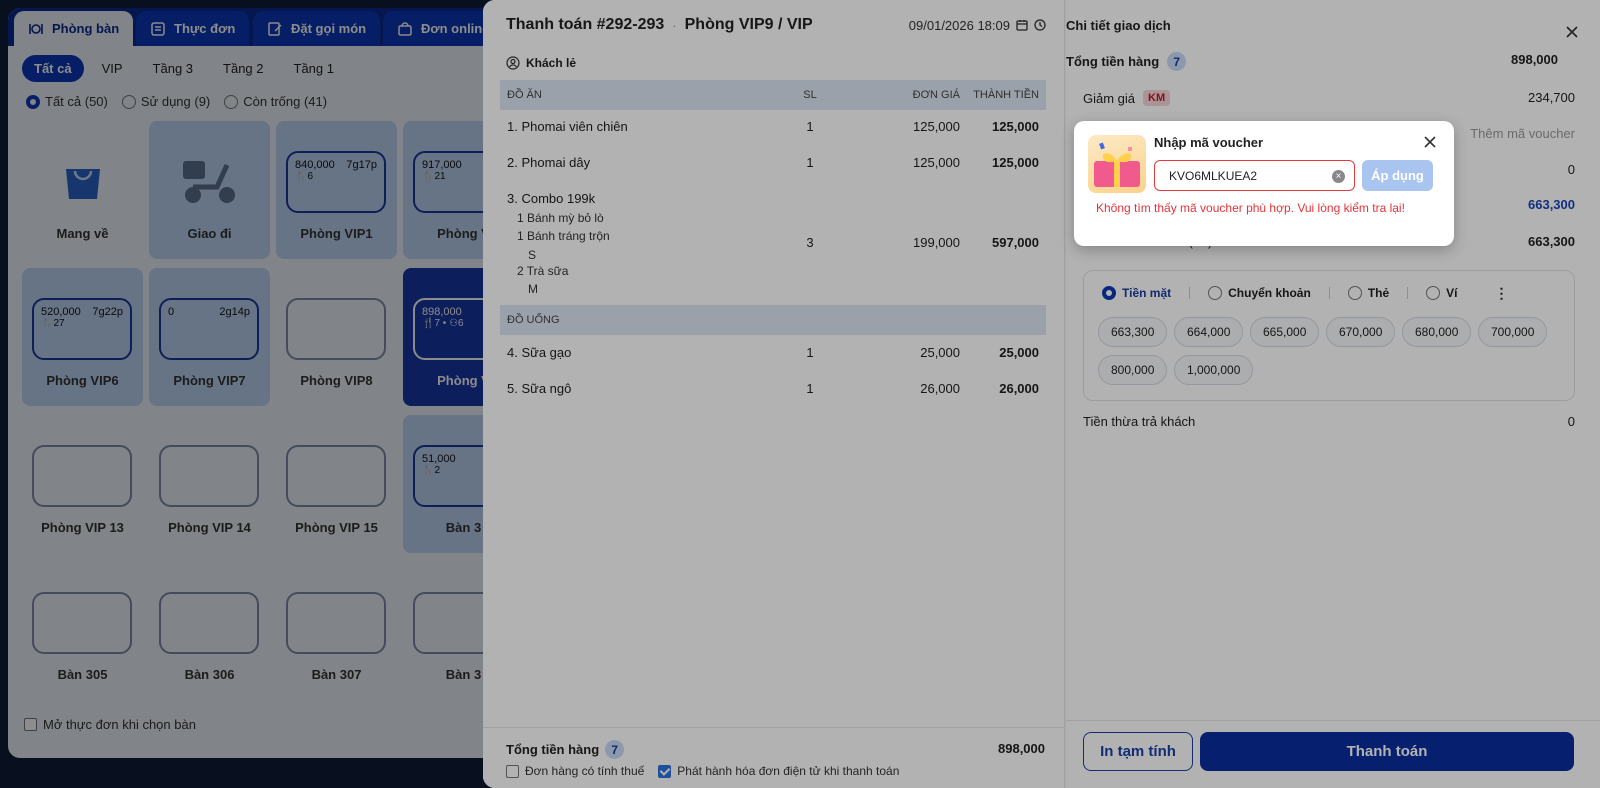 The height and width of the screenshot is (788, 1600). What do you see at coordinates (1254, 175) in the screenshot?
I see `voucher-code-input: KVO6MLKUEA2 ×` at bounding box center [1254, 175].